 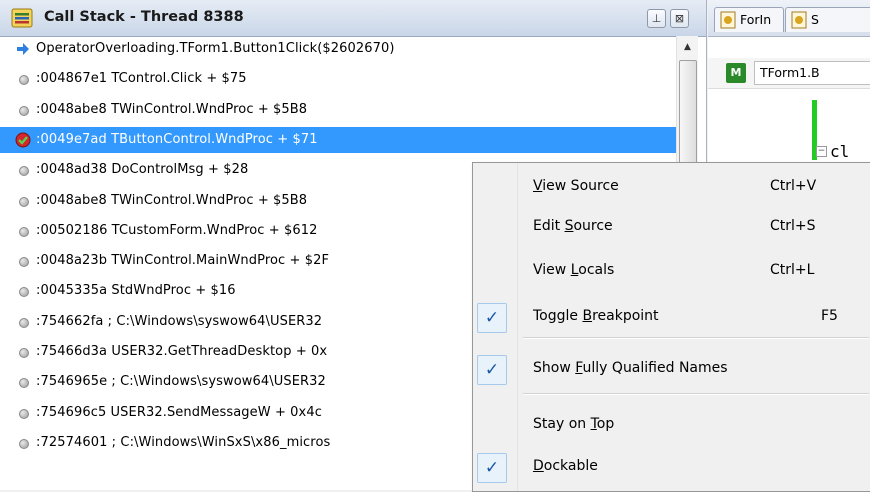 I want to click on menu-item-dockable: ✓ Dockable, so click(x=671, y=467).